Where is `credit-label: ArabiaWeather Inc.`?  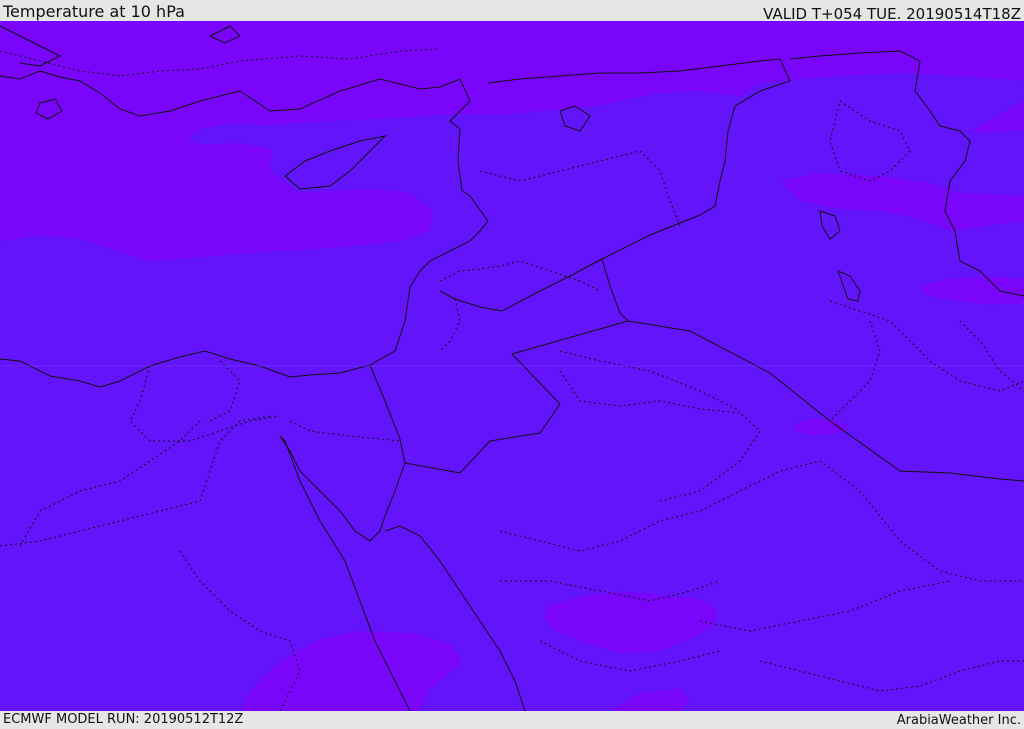 credit-label: ArabiaWeather Inc. is located at coordinates (958, 720).